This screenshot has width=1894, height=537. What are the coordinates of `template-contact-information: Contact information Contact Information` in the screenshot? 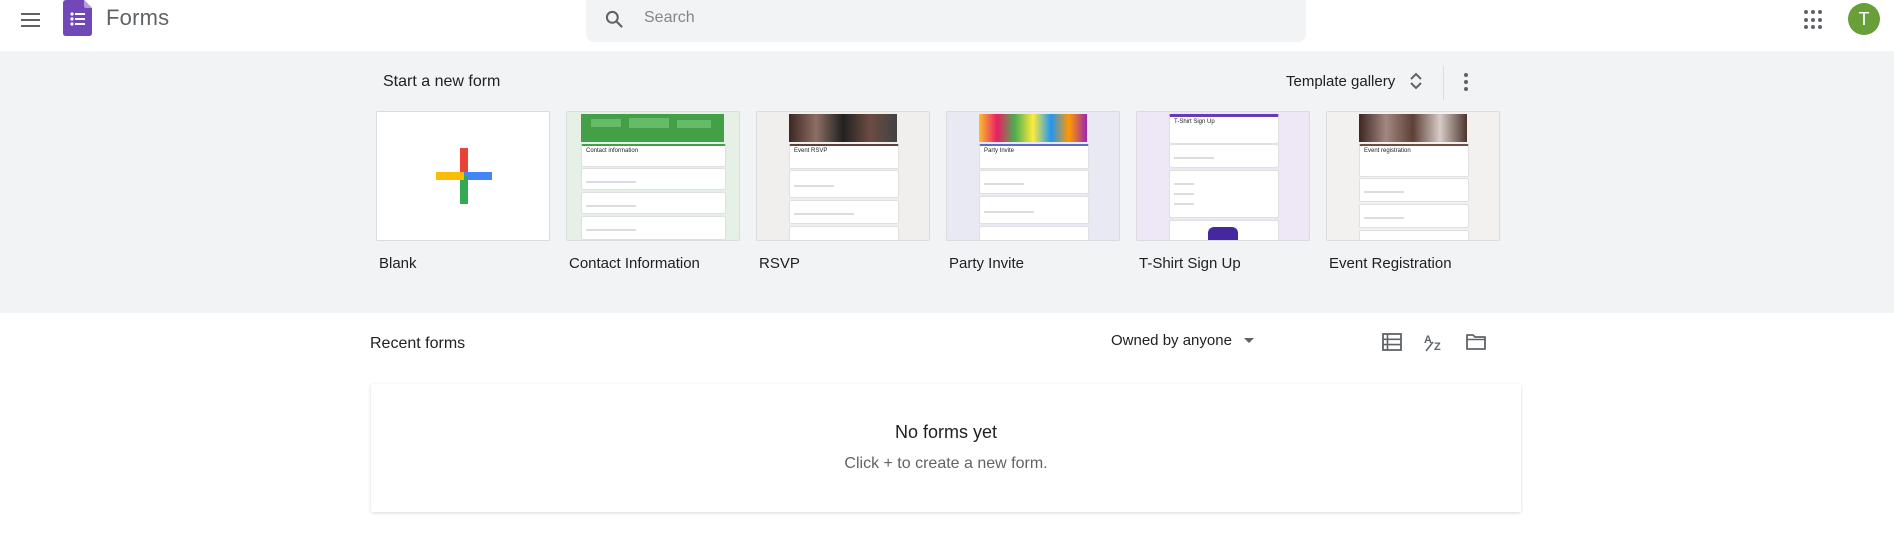 It's located at (653, 191).